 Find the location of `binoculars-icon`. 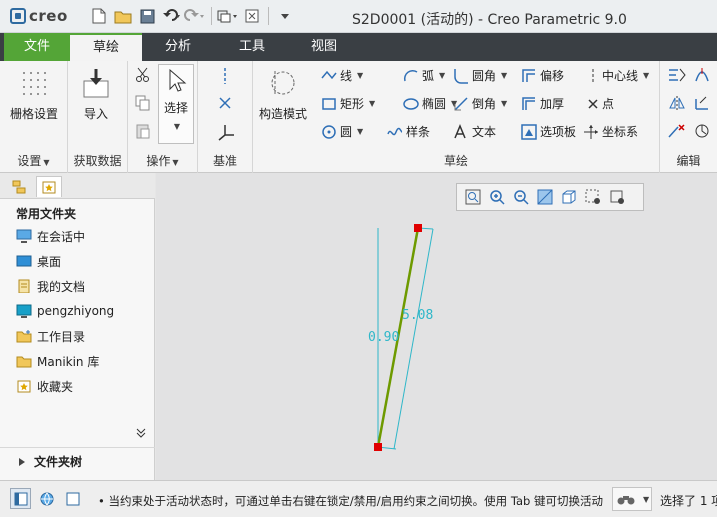

binoculars-icon is located at coordinates (626, 500).